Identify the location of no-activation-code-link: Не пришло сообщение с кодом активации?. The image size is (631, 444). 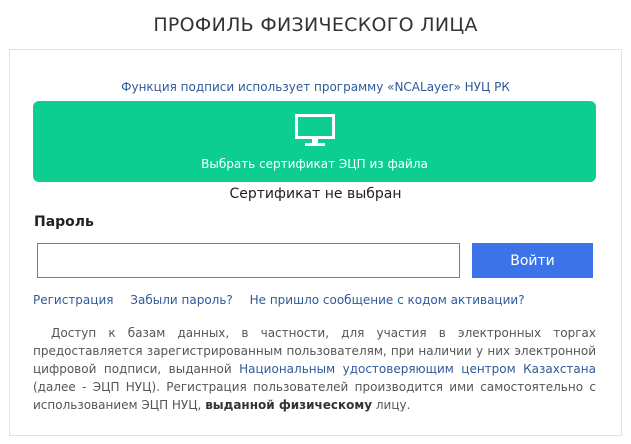
(387, 300).